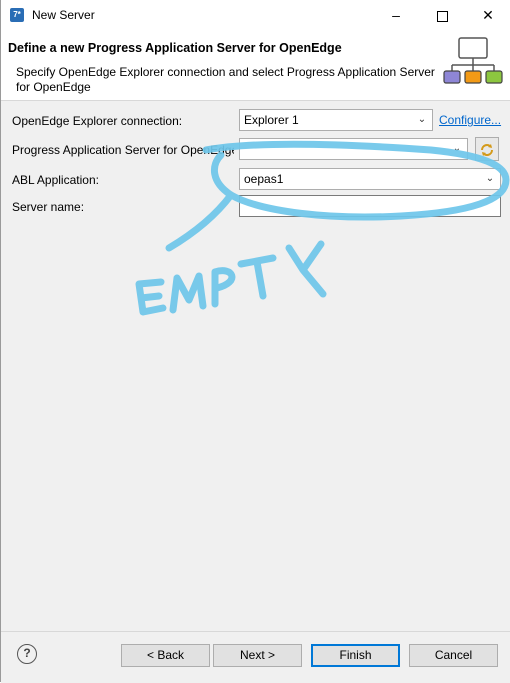  Describe the element at coordinates (336, 120) in the screenshot. I see `explorer-connection-select: Explorer 1 ⌄` at that location.